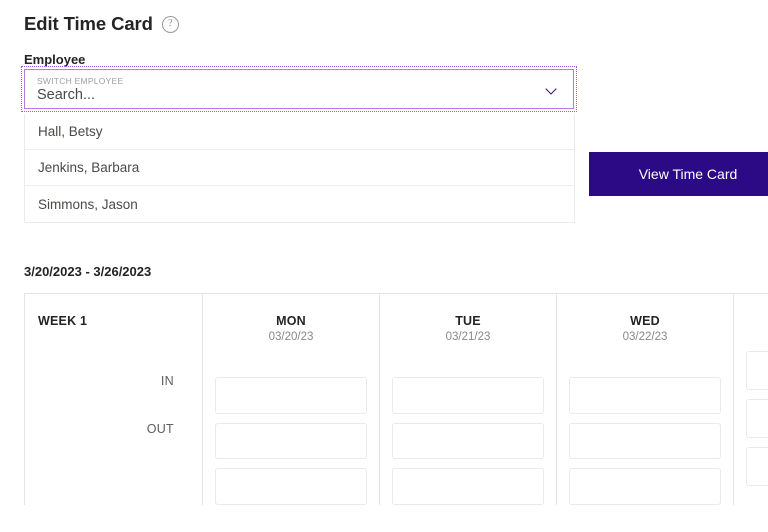 Image resolution: width=768 pixels, height=532 pixels. I want to click on row-label-in: IN, so click(167, 381).